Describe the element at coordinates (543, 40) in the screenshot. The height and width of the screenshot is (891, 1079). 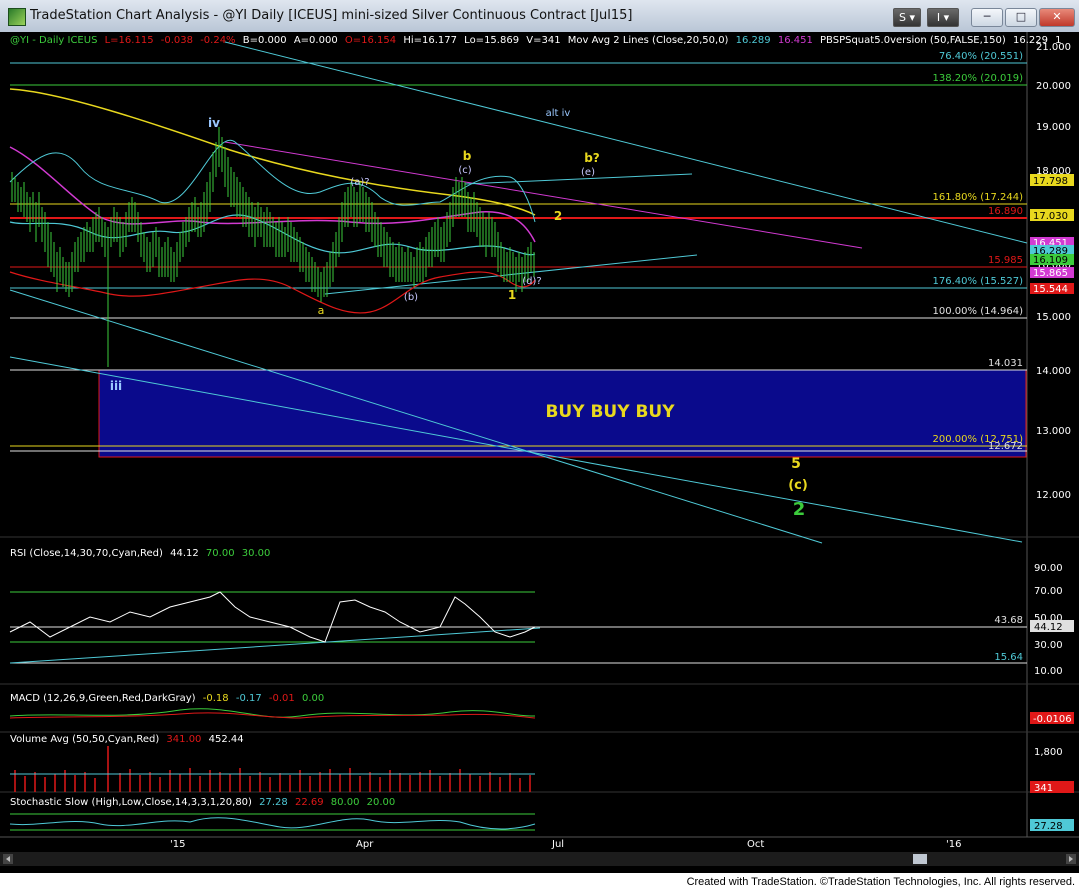
I see `volume-value: V=341` at that location.